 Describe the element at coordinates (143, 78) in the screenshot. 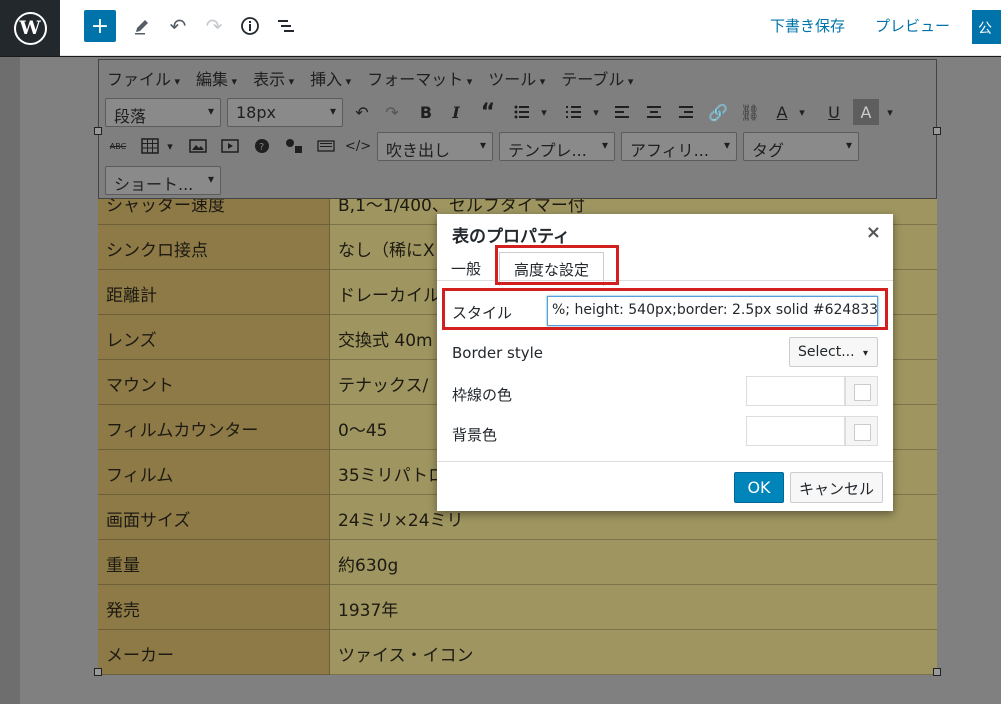

I see `menu-file: ファイル` at that location.